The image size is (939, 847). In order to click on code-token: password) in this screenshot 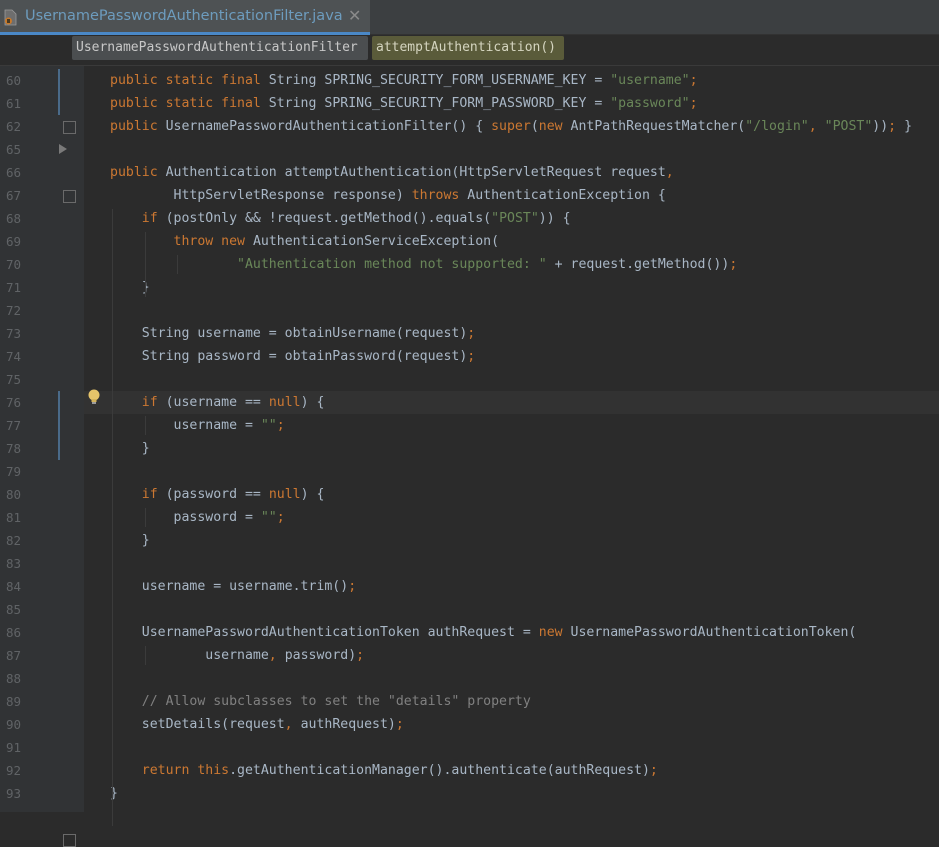, I will do `click(320, 655)`.